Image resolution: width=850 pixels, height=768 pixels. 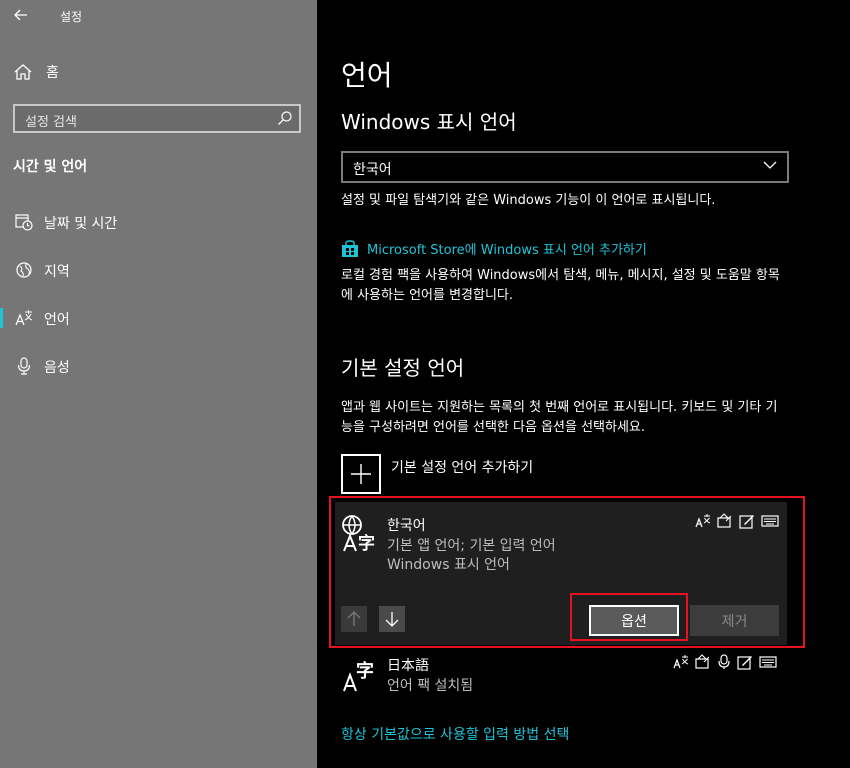 What do you see at coordinates (158, 366) in the screenshot?
I see `sidebar-item-speech: 음성` at bounding box center [158, 366].